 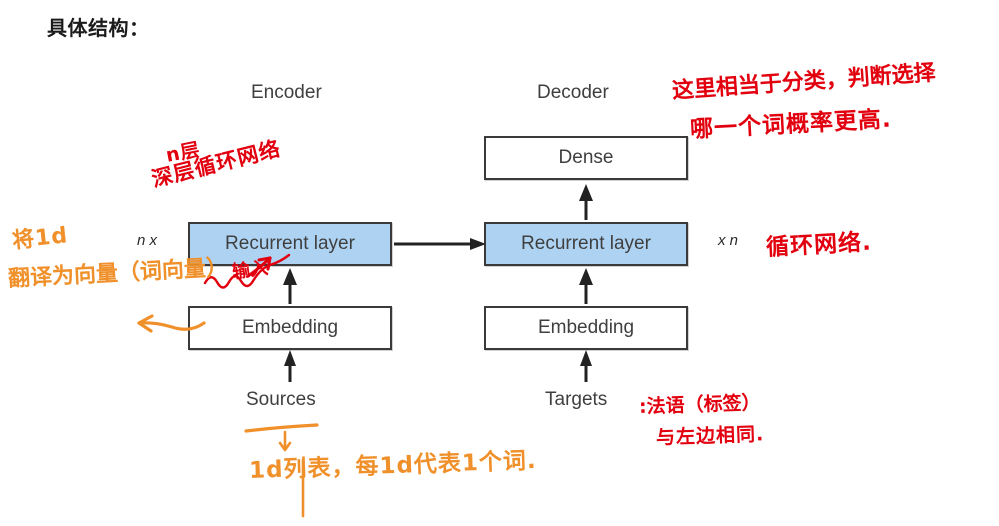 I want to click on arrow-embedding-to-recurrent-encoder, so click(x=290, y=286).